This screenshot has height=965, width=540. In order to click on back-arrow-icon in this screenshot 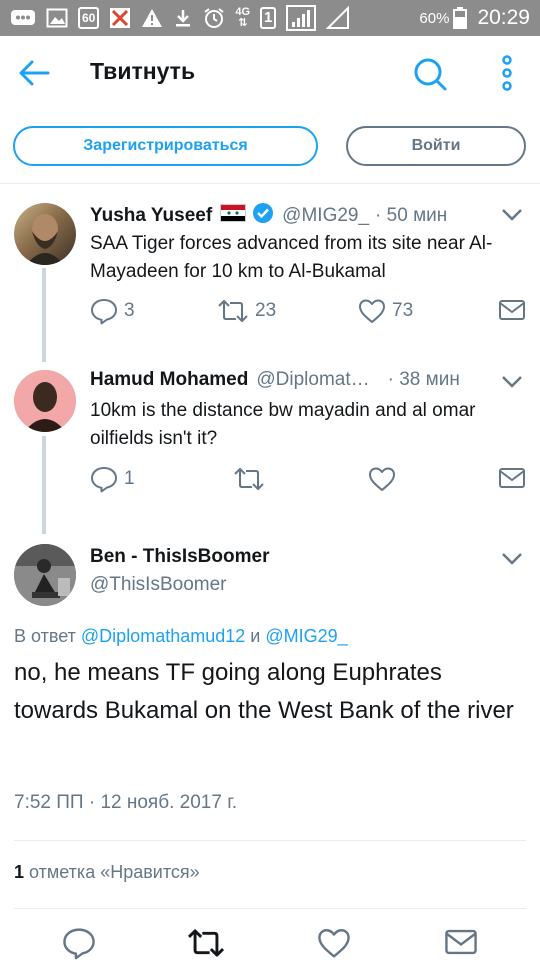, I will do `click(34, 73)`.